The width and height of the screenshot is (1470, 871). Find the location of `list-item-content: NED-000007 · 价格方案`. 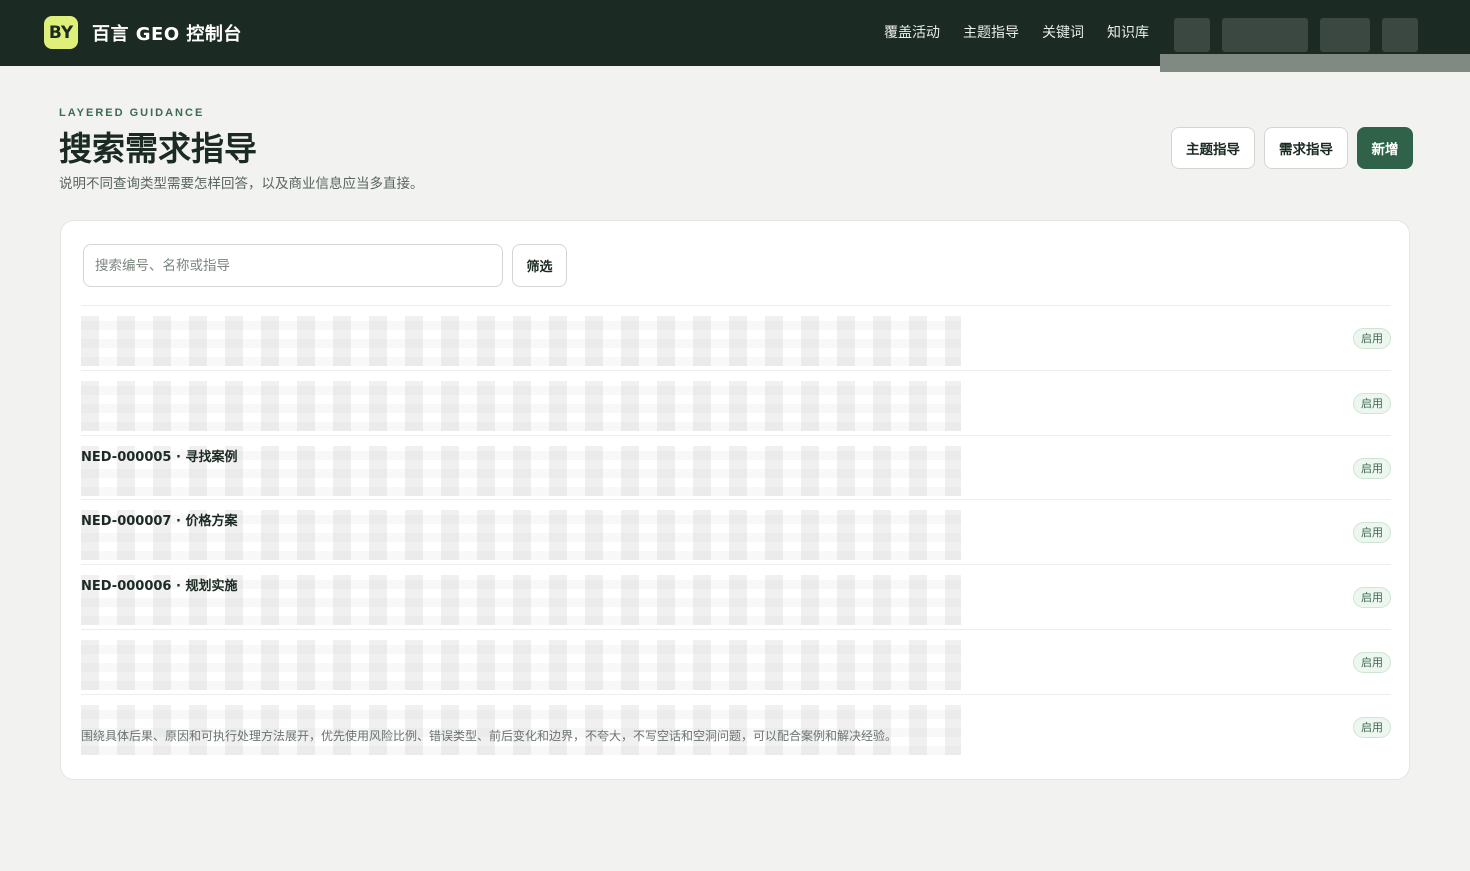

list-item-content: NED-000007 · 价格方案 is located at coordinates (656, 535).